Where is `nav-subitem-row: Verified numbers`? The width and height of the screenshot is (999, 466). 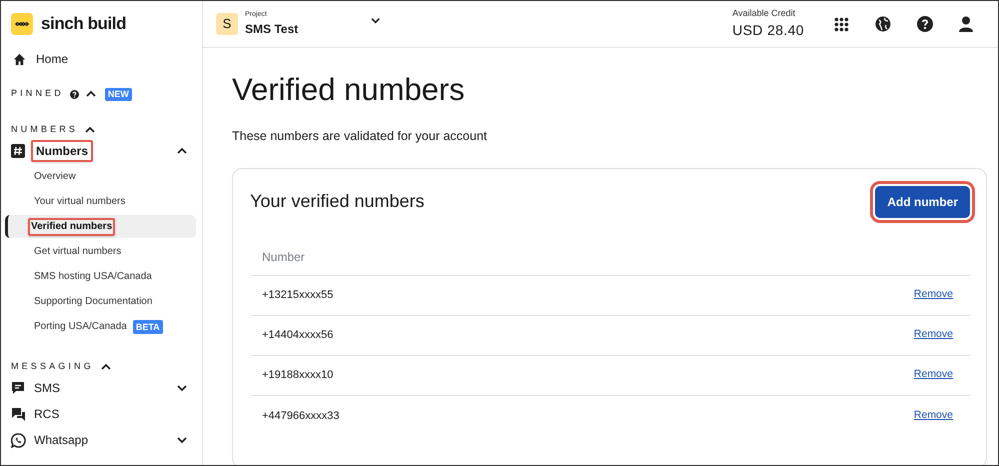 nav-subitem-row: Verified numbers is located at coordinates (100, 226).